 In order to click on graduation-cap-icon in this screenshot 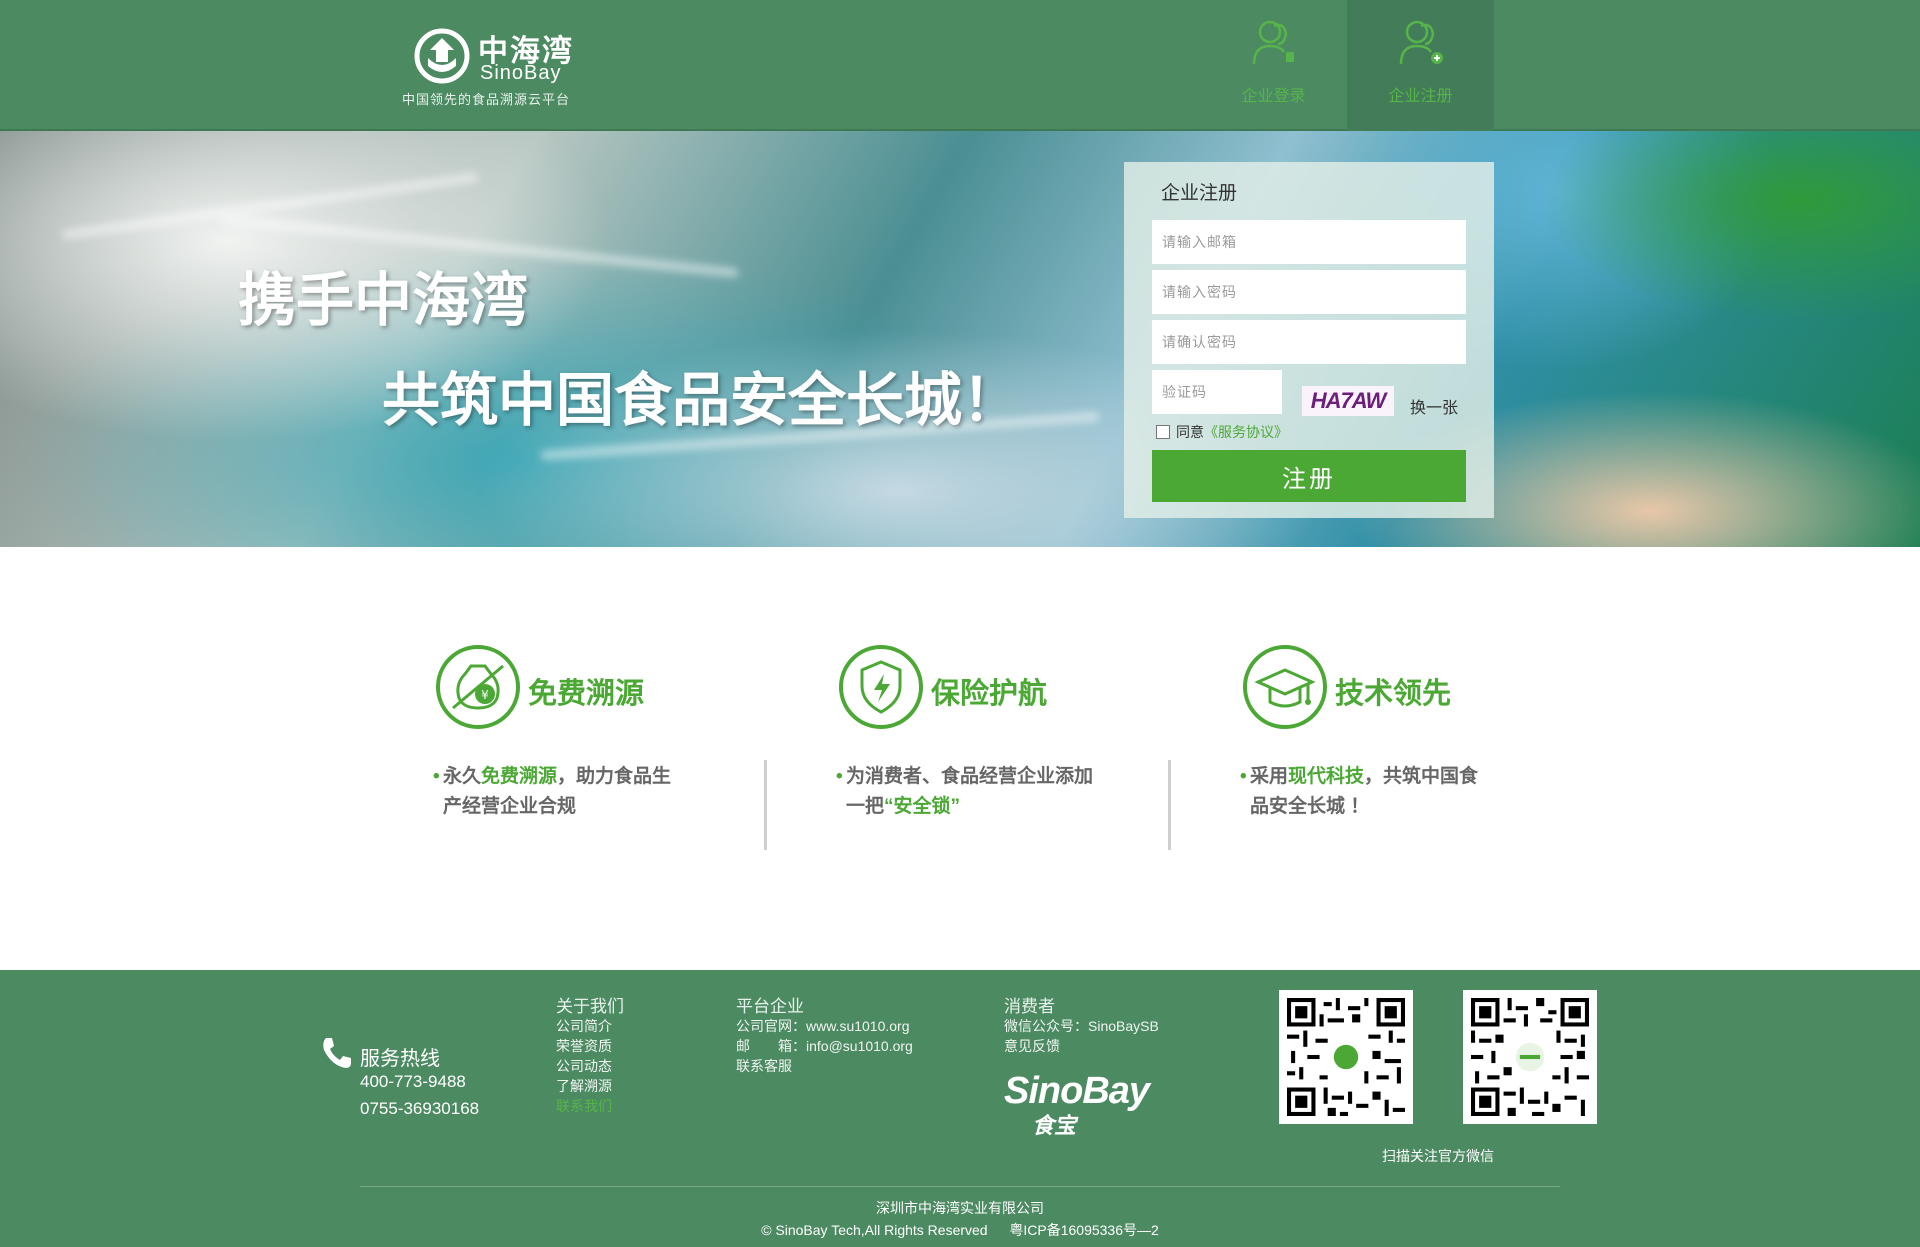, I will do `click(1285, 687)`.